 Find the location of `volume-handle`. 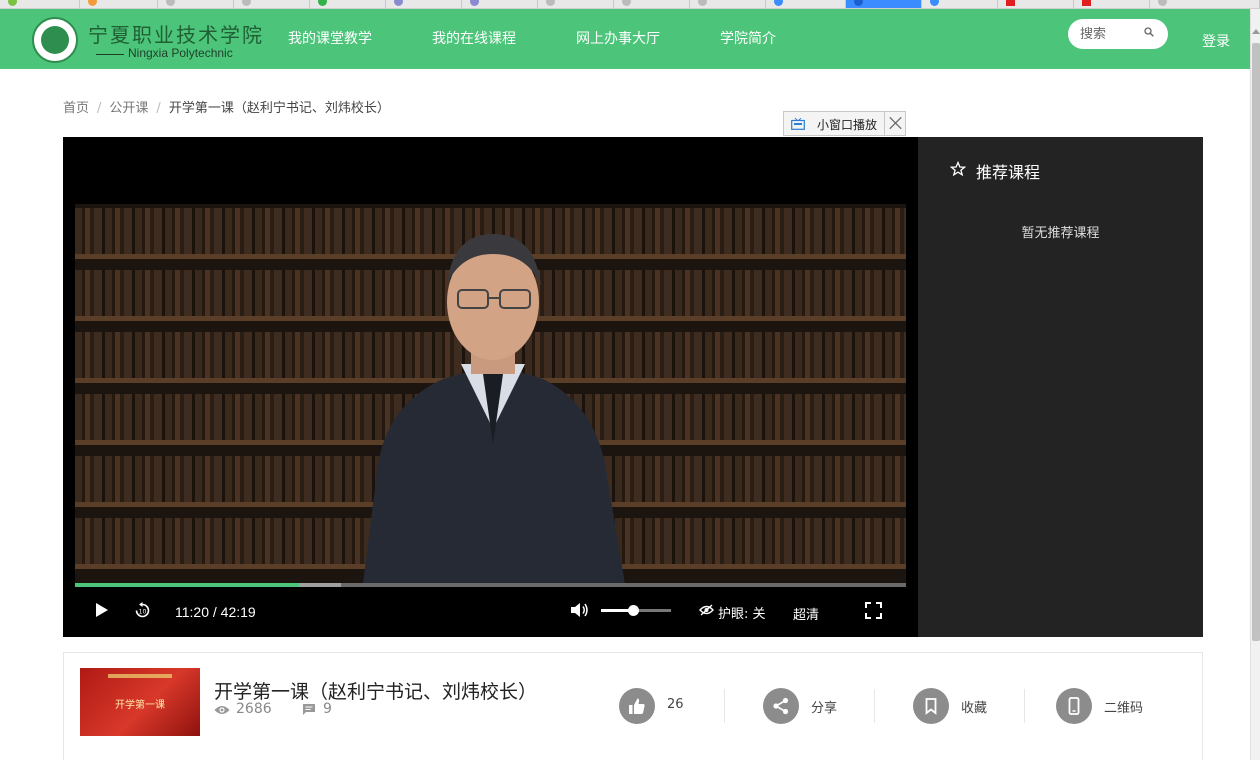

volume-handle is located at coordinates (633, 610).